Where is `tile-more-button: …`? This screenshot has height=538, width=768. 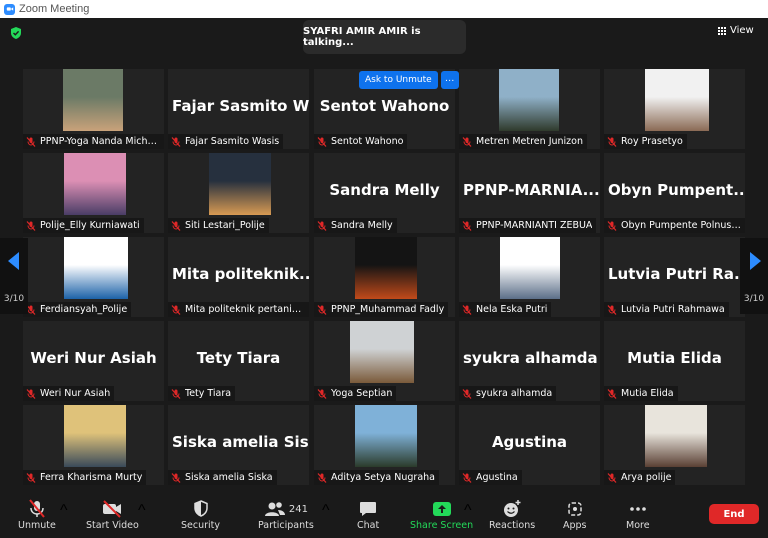
tile-more-button: … is located at coordinates (449, 80).